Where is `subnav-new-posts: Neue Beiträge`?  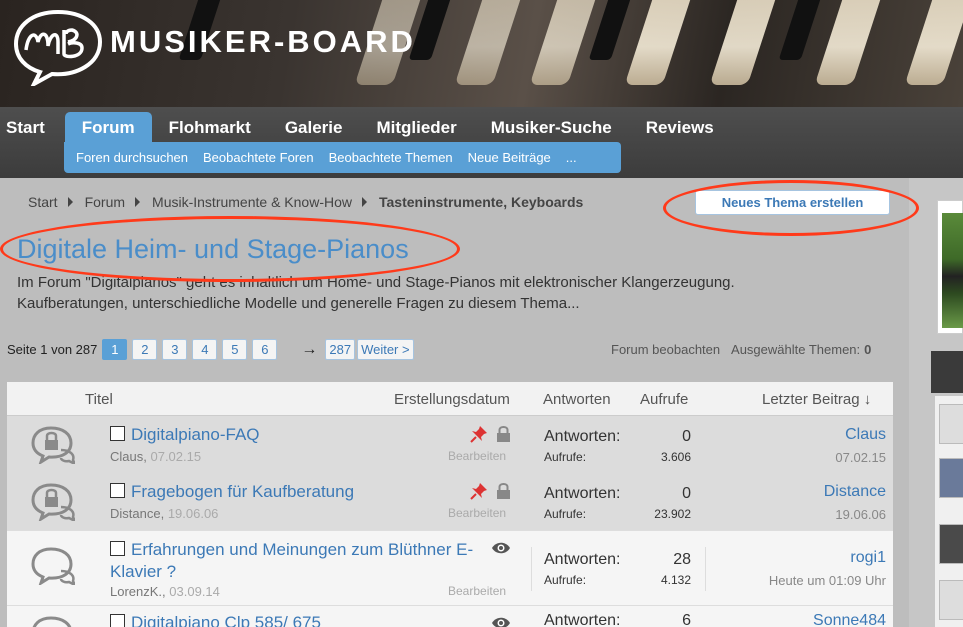 subnav-new-posts: Neue Beiträge is located at coordinates (509, 157).